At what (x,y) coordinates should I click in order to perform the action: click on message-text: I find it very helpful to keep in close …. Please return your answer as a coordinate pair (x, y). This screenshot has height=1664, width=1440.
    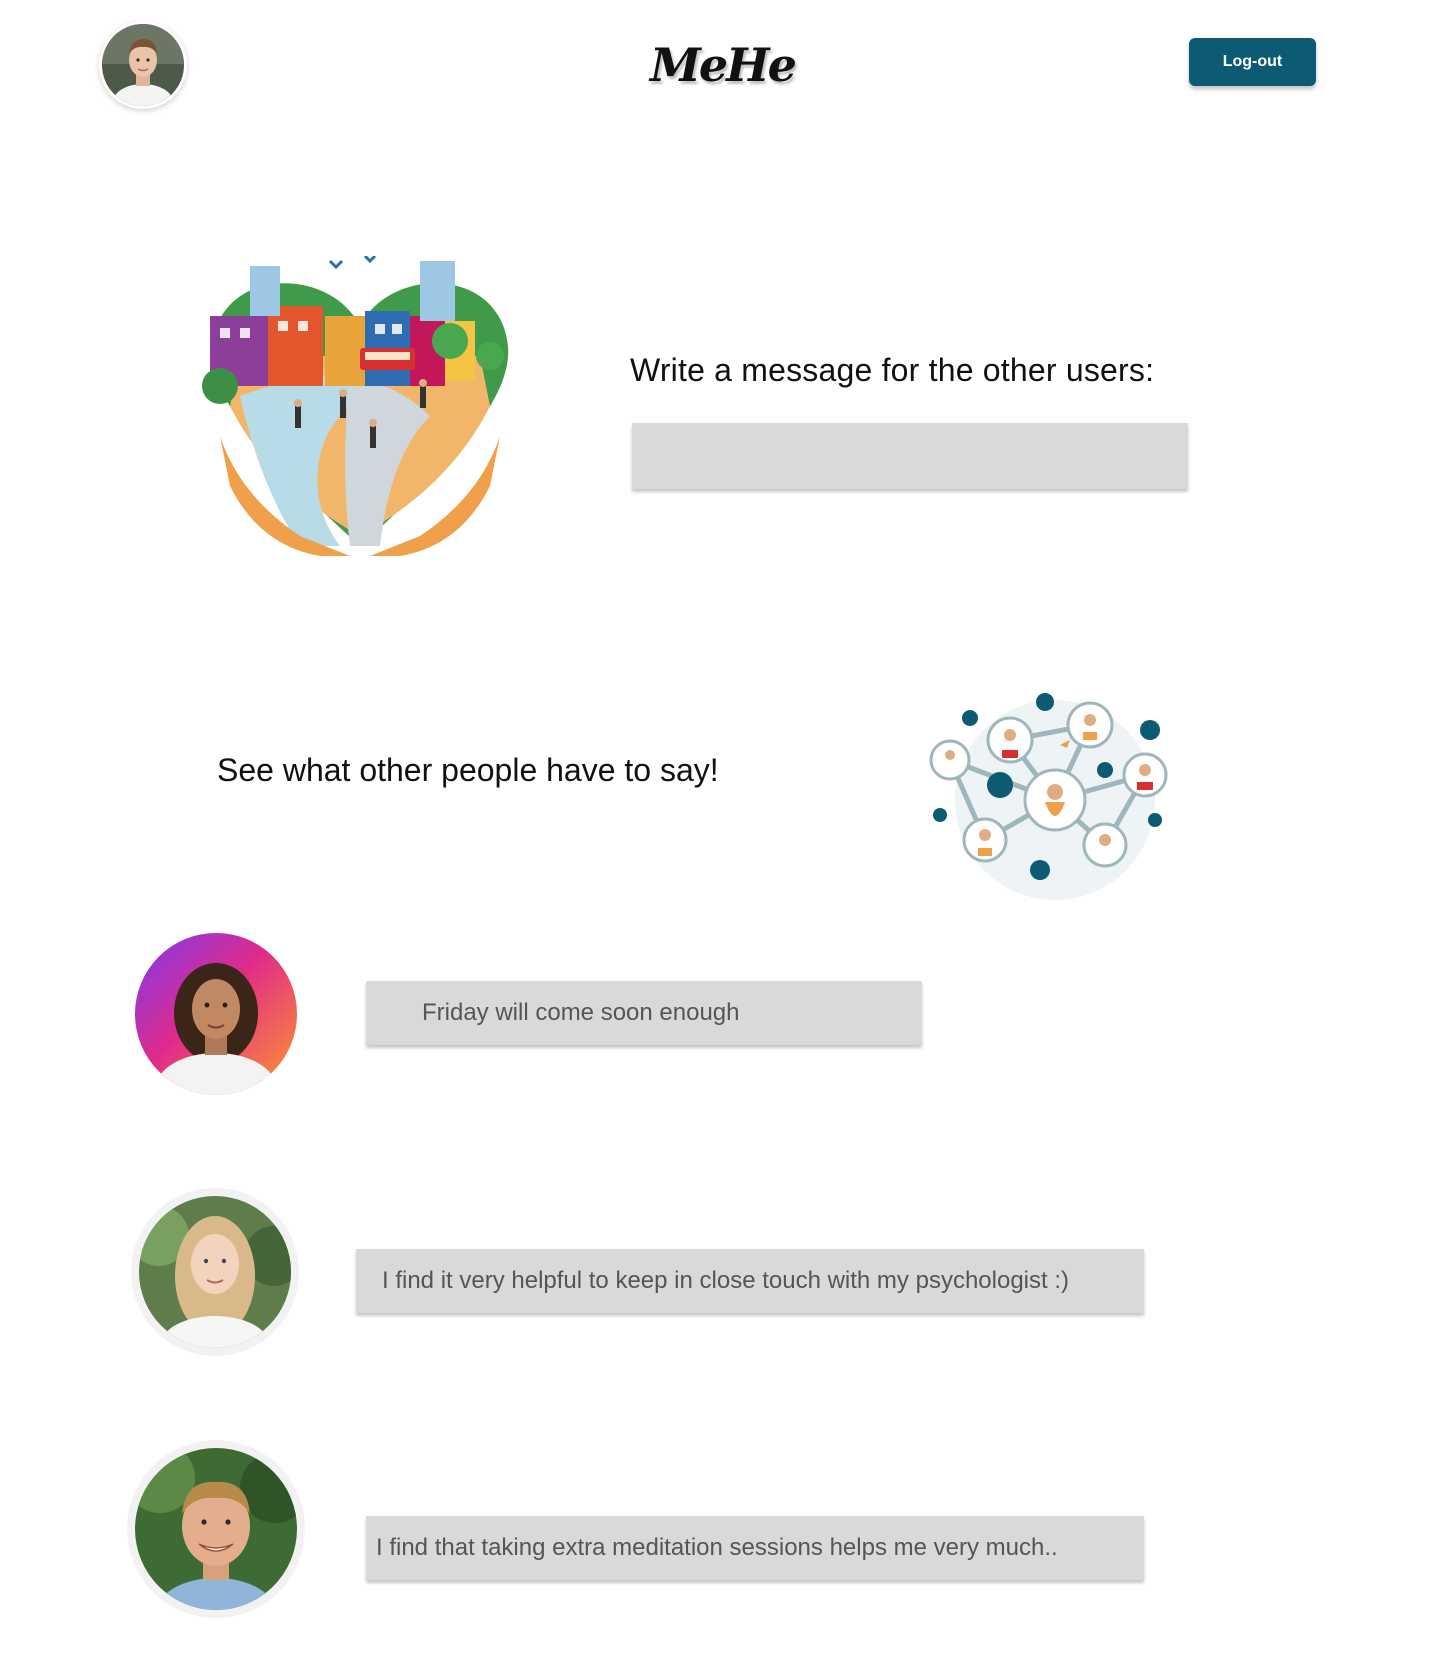
    Looking at the image, I should click on (725, 1280).